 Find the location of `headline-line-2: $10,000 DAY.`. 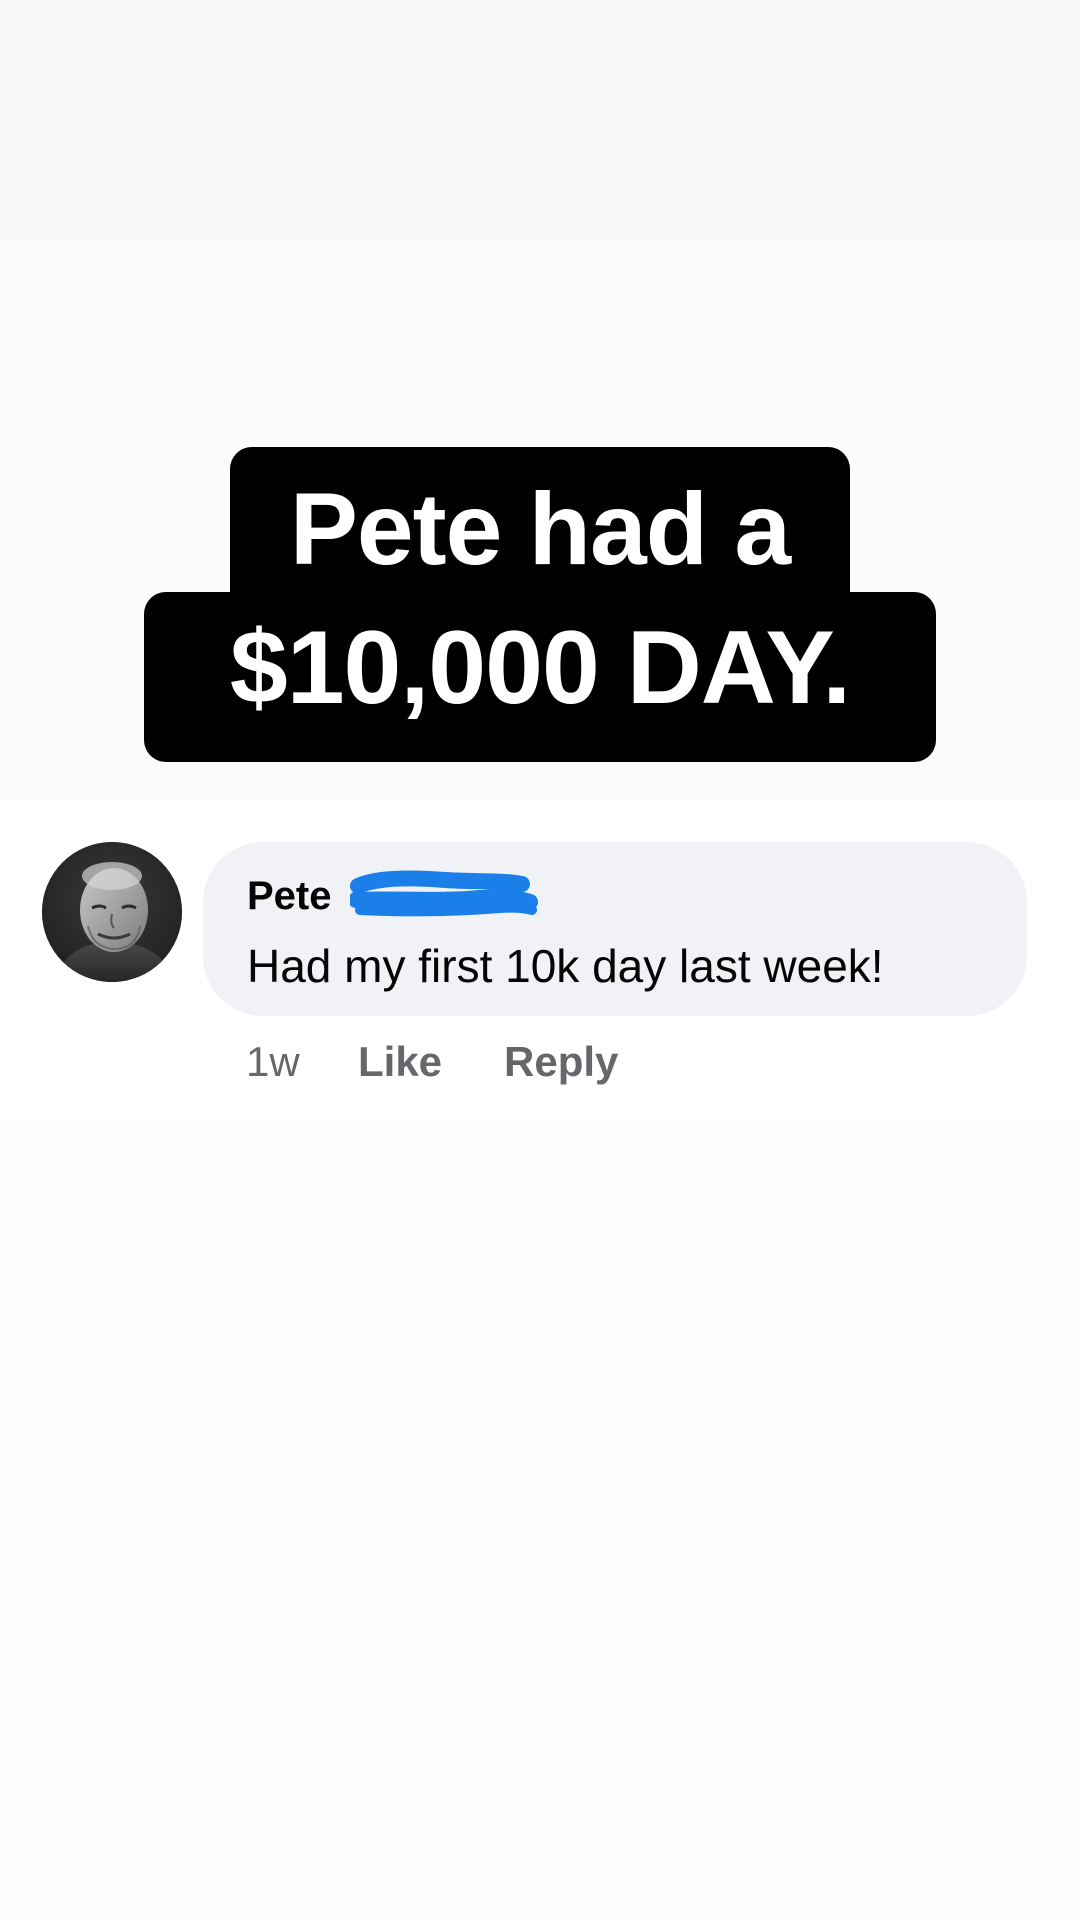

headline-line-2: $10,000 DAY. is located at coordinates (540, 677).